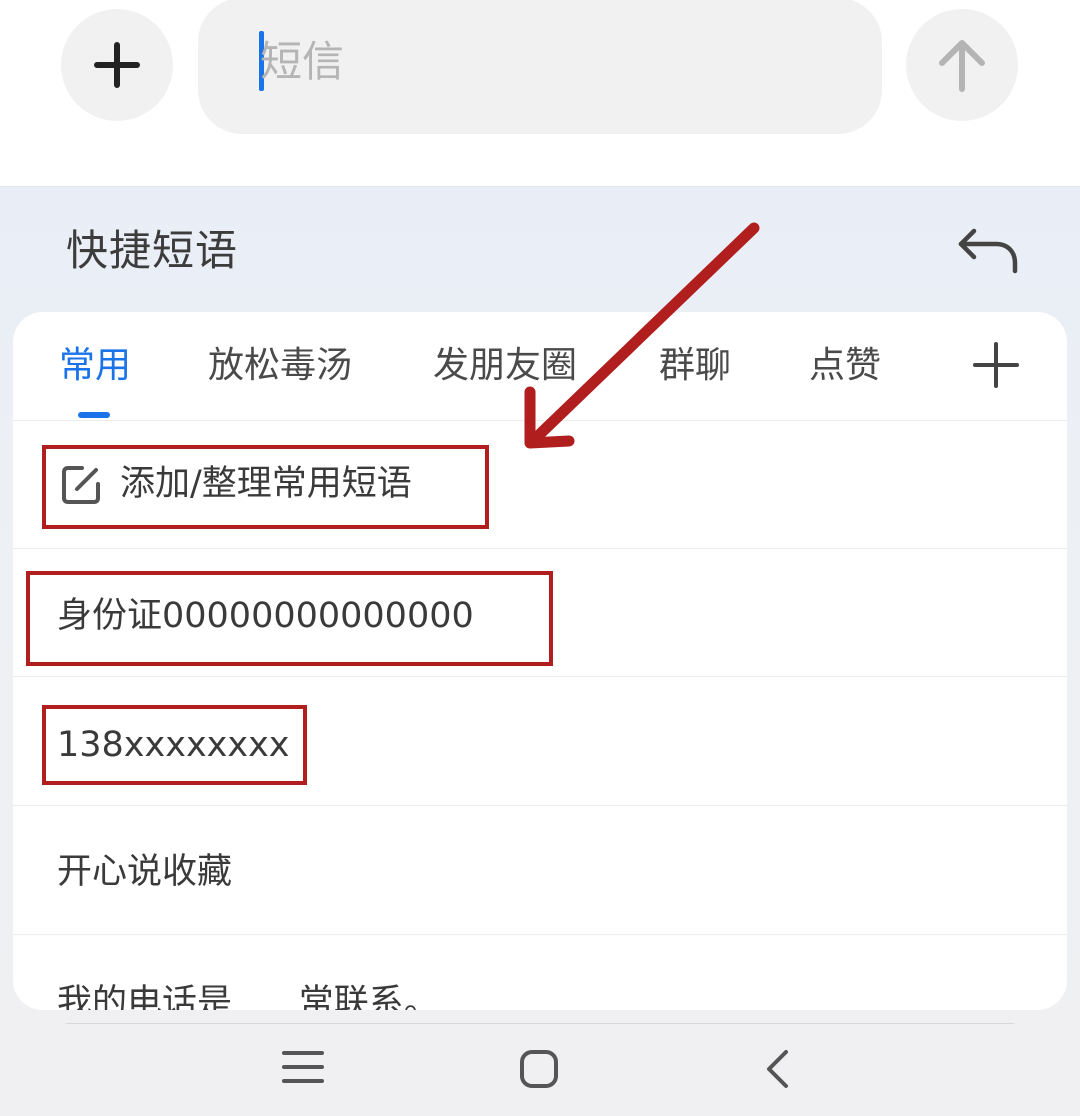 The image size is (1080, 1116). What do you see at coordinates (539, 1069) in the screenshot?
I see `home-icon` at bounding box center [539, 1069].